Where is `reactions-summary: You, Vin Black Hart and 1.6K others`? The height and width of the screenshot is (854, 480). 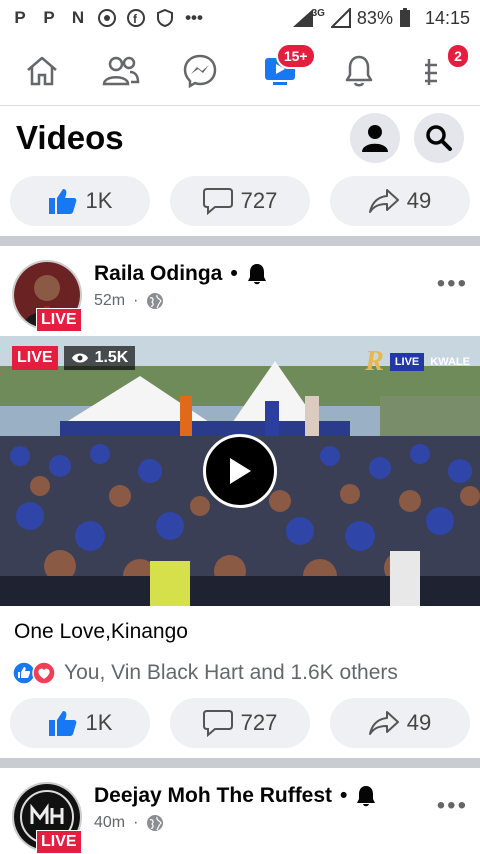 reactions-summary: You, Vin Black Hart and 1.6K others is located at coordinates (240, 673).